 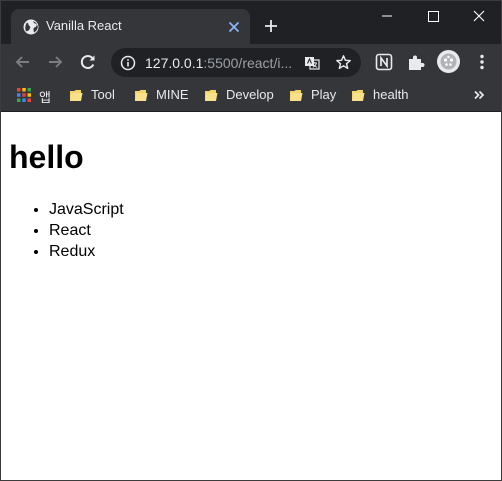 What do you see at coordinates (416, 62) in the screenshot?
I see `puzzle-icon` at bounding box center [416, 62].